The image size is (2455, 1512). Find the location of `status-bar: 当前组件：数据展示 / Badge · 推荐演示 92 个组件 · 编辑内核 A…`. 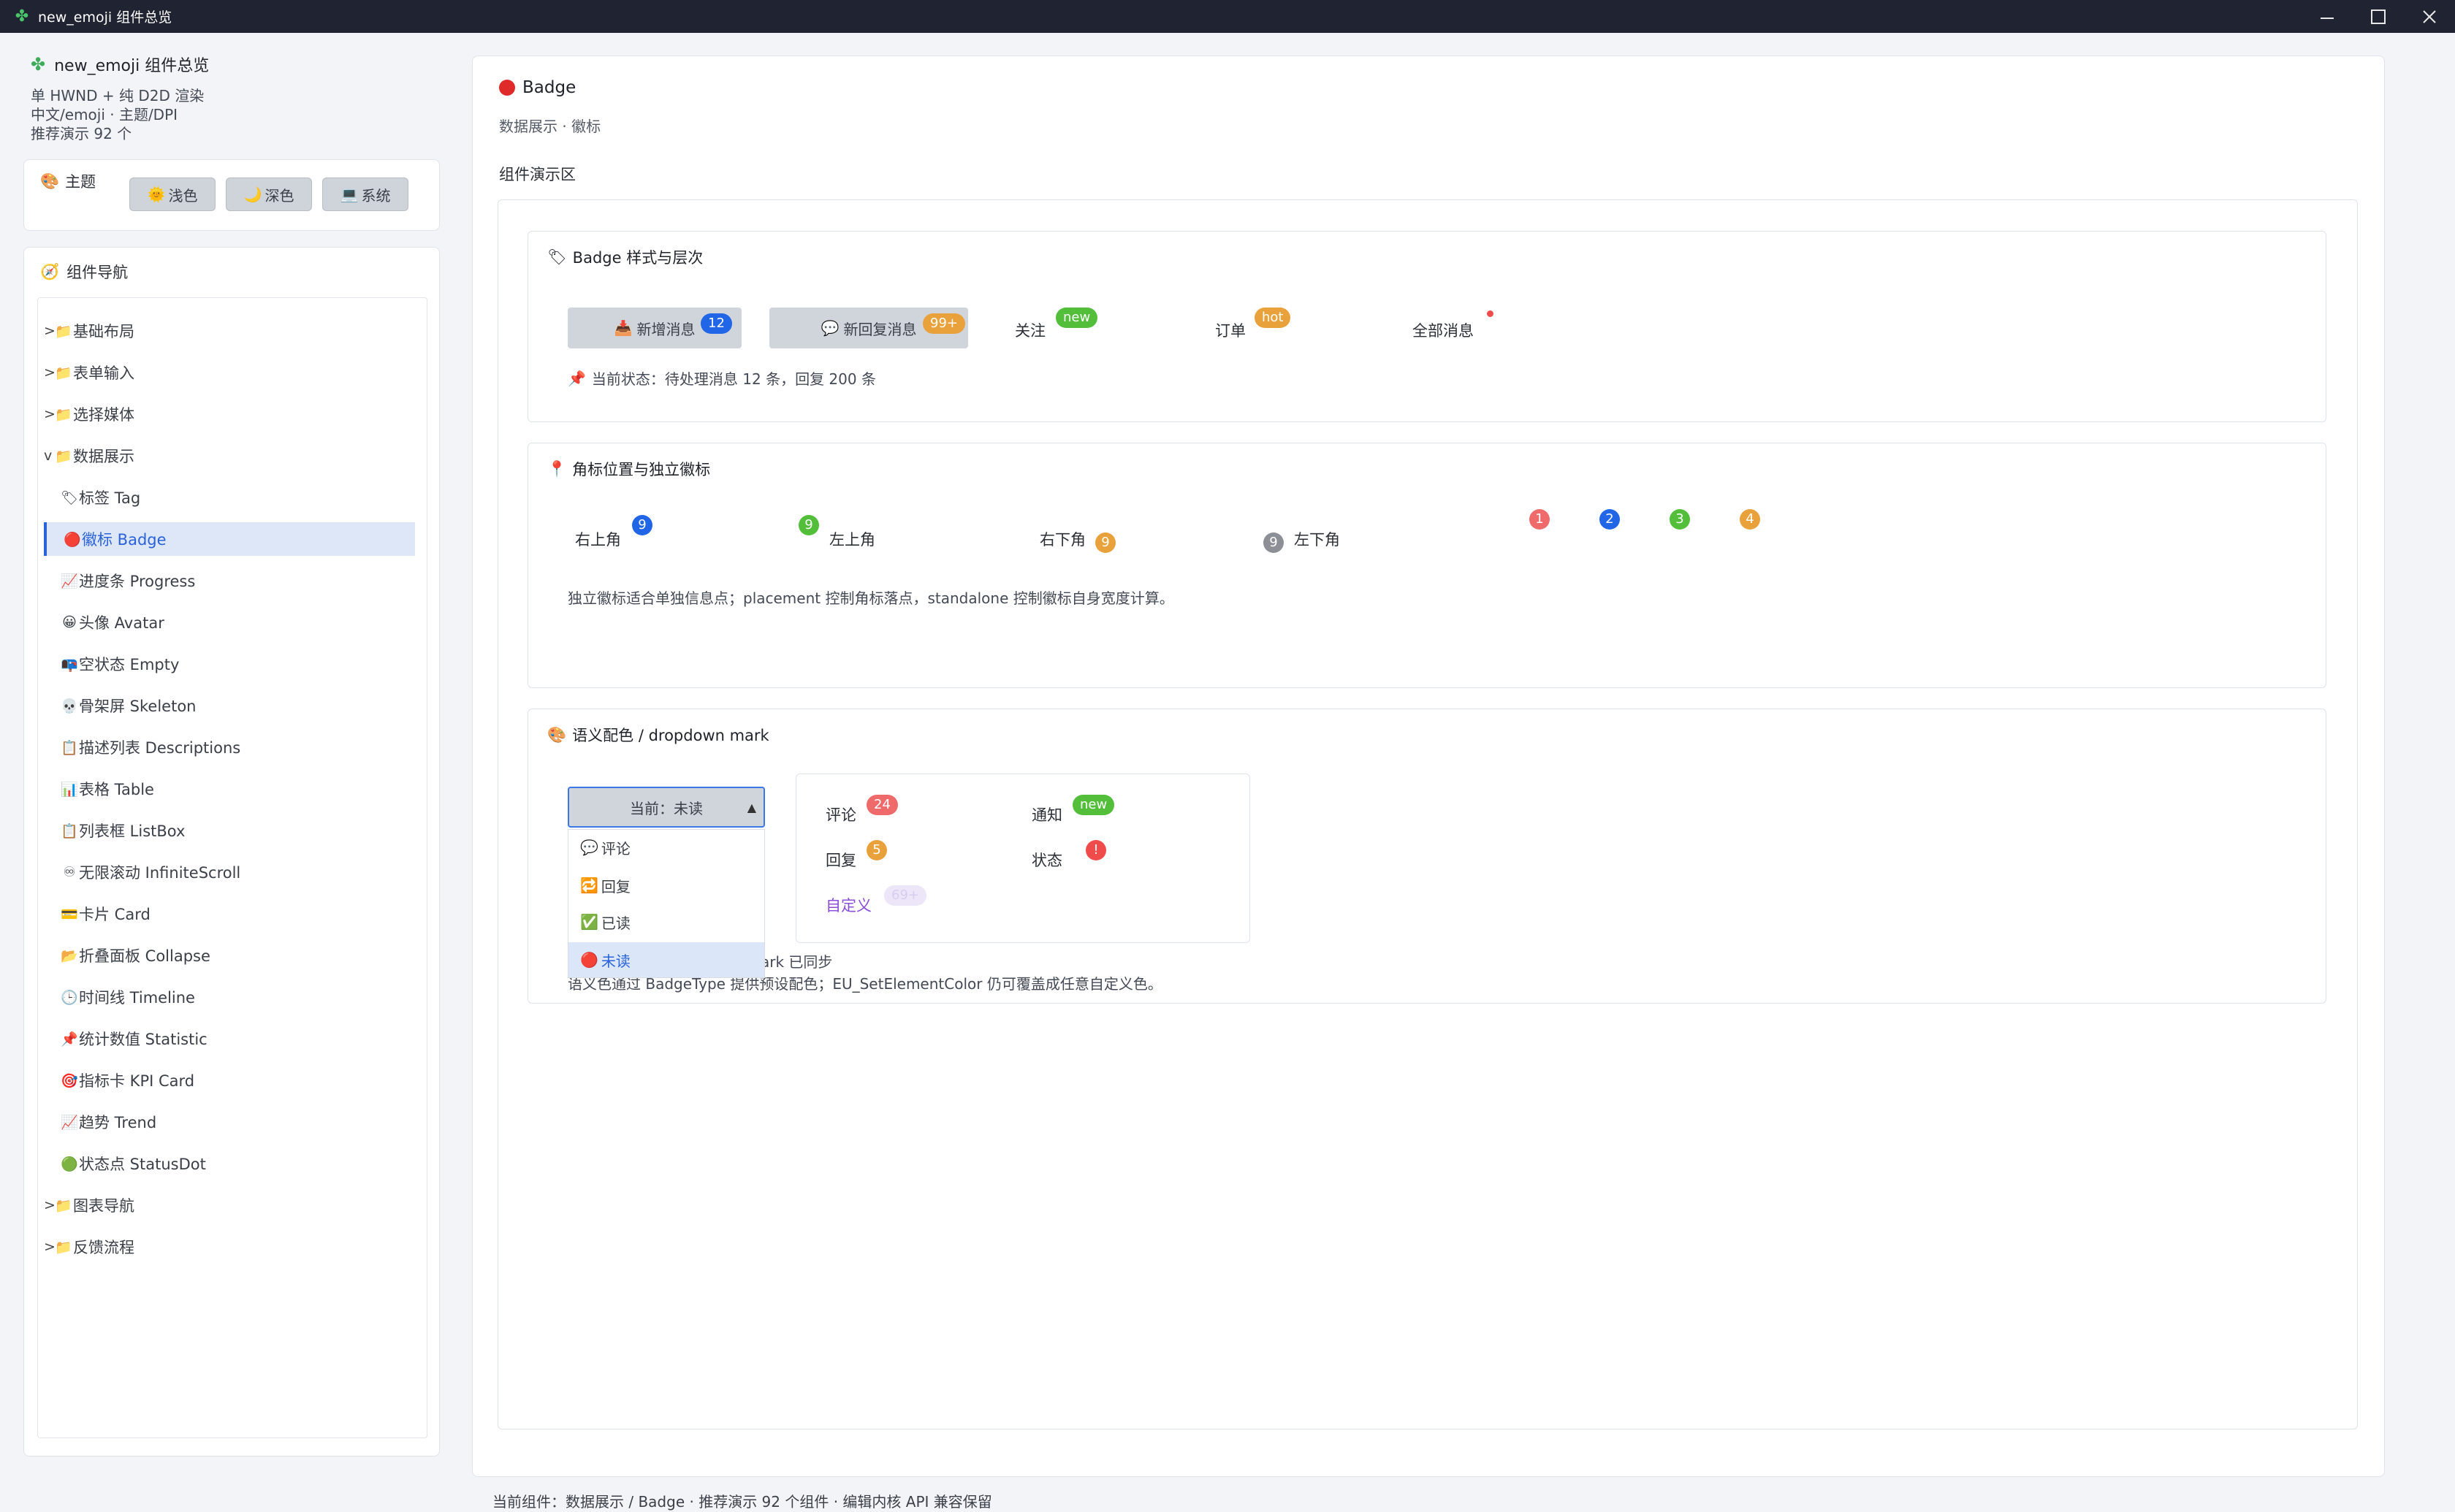

status-bar: 当前组件：数据展示 / Badge · 推荐演示 92 个组件 · 编辑内核 A… is located at coordinates (742, 1502).